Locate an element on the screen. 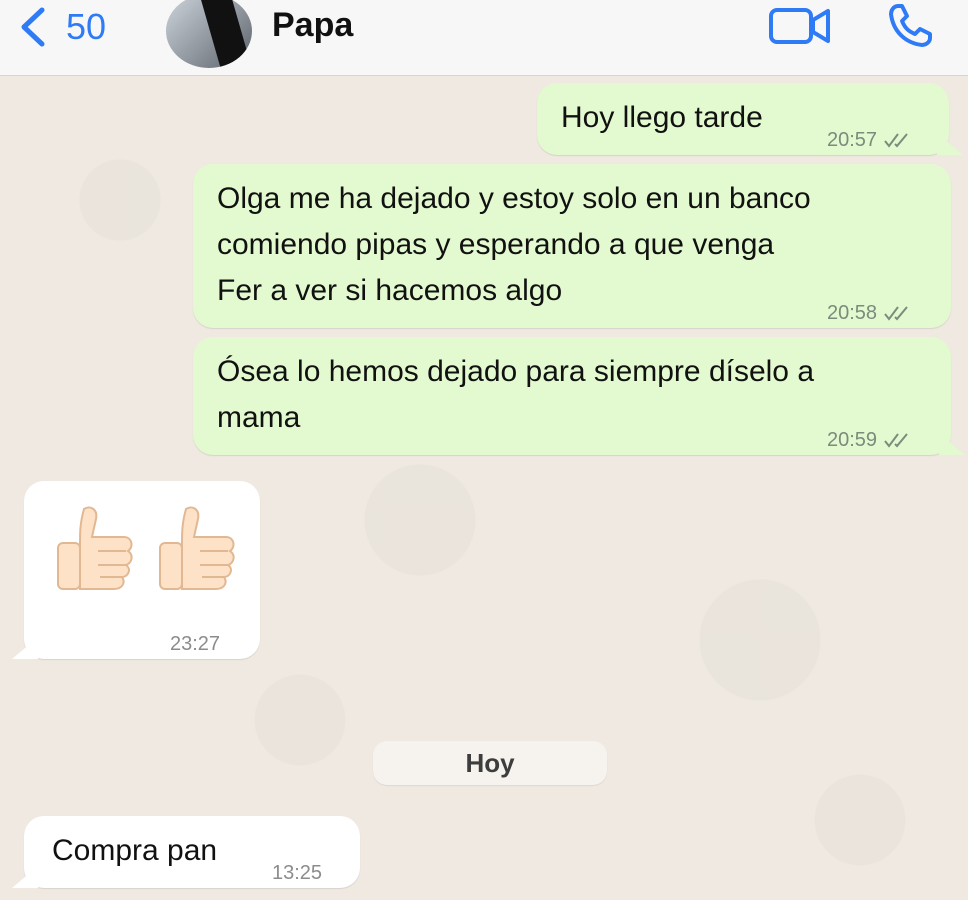 The height and width of the screenshot is (900, 968). message-meta: 20:58 is located at coordinates (870, 313).